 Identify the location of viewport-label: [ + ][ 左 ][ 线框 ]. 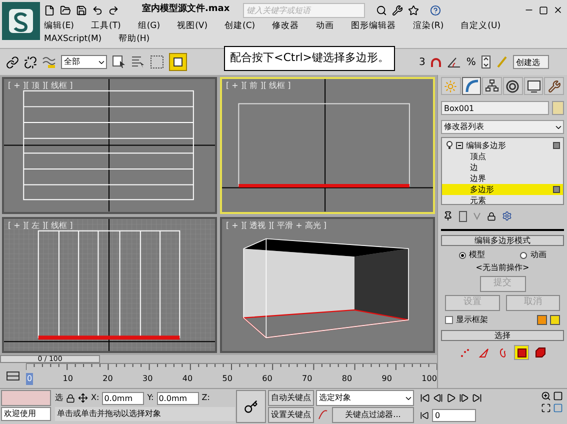
(40, 226).